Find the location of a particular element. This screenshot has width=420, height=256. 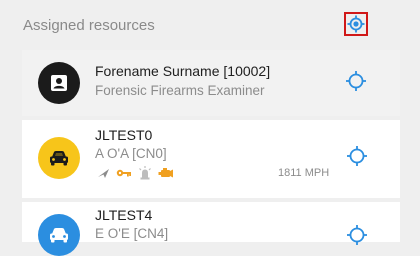

person-avatar is located at coordinates (59, 83).